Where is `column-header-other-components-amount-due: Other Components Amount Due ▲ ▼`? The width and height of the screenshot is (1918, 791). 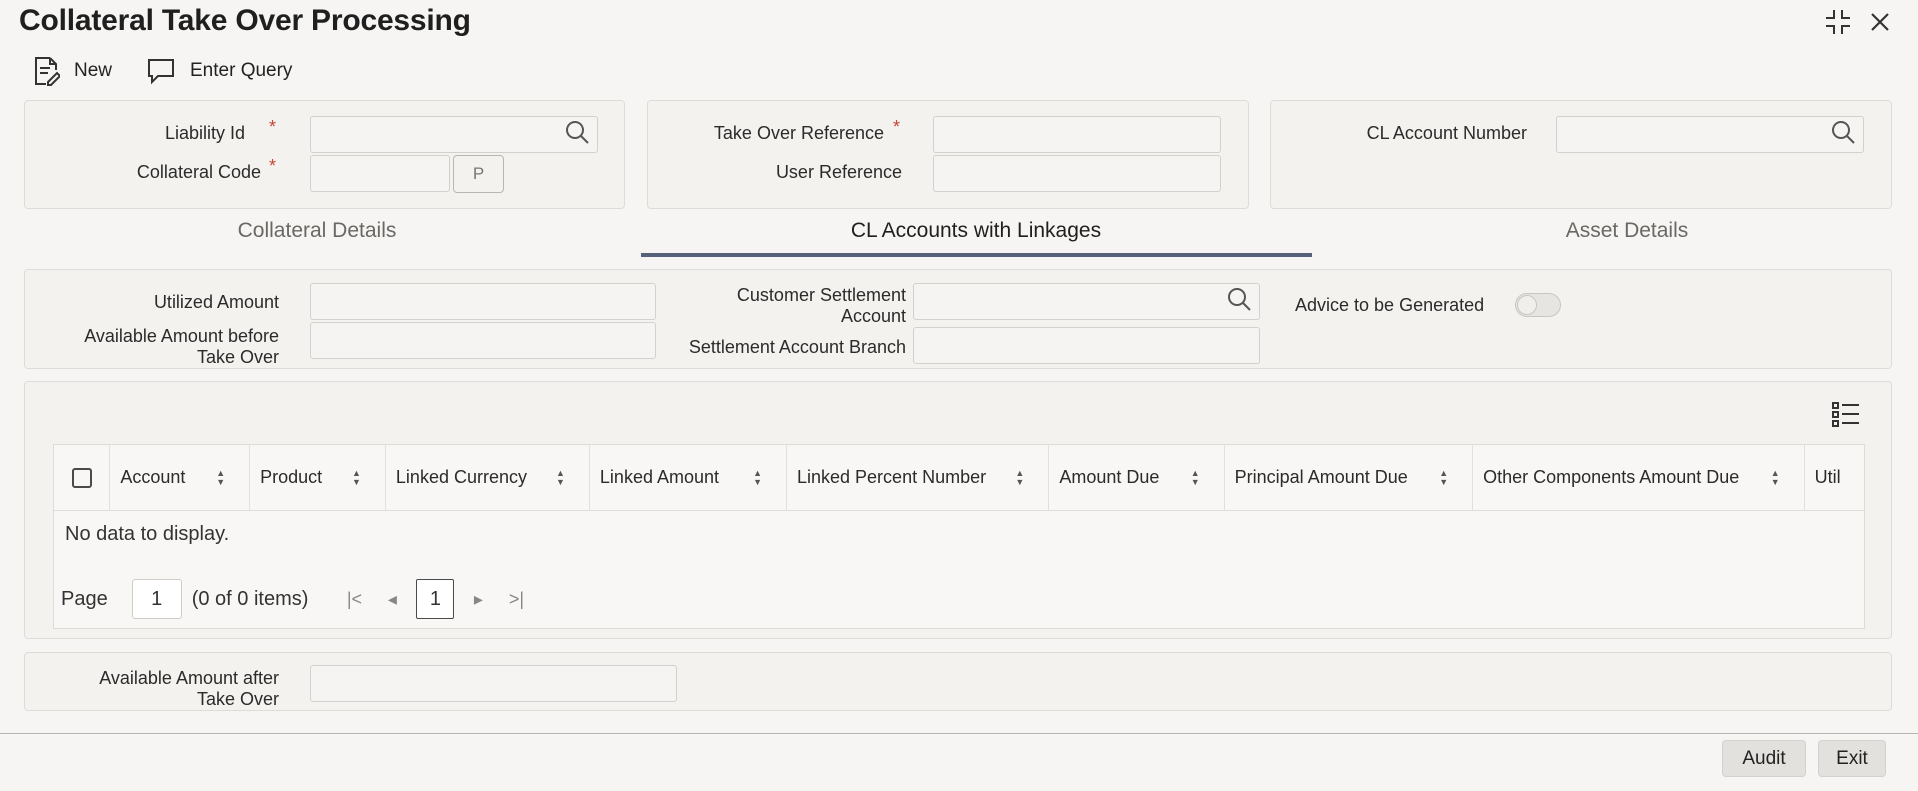 column-header-other-components-amount-due: Other Components Amount Due ▲ ▼ is located at coordinates (1639, 477).